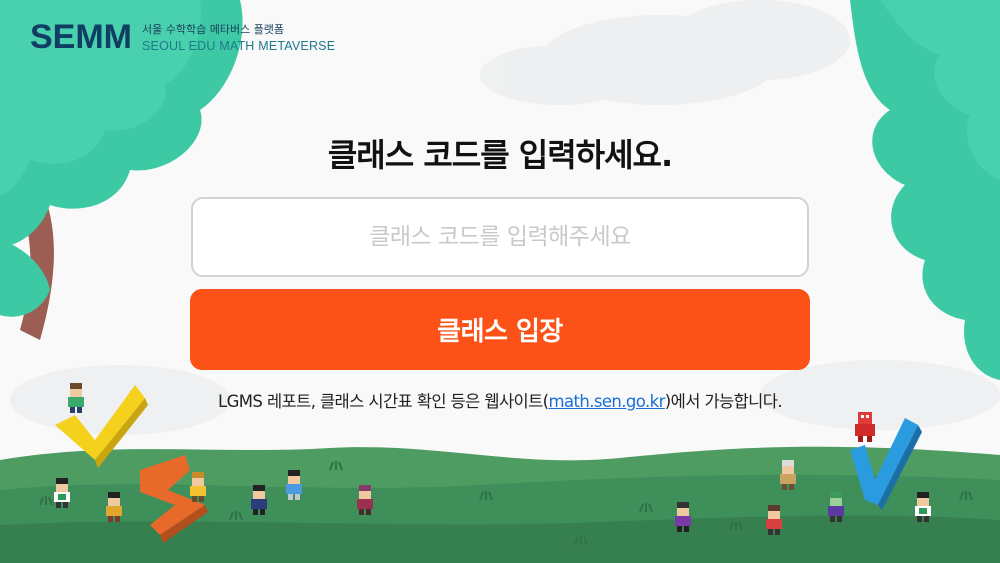  What do you see at coordinates (500, 155) in the screenshot?
I see `page-title: 클래스 코드를 입력하세요.` at bounding box center [500, 155].